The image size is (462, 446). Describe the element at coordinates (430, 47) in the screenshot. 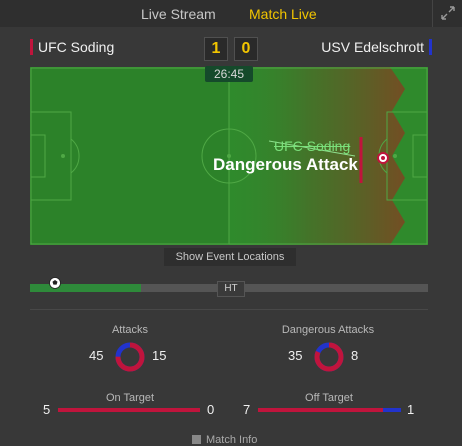

I see `away-color-bar` at that location.